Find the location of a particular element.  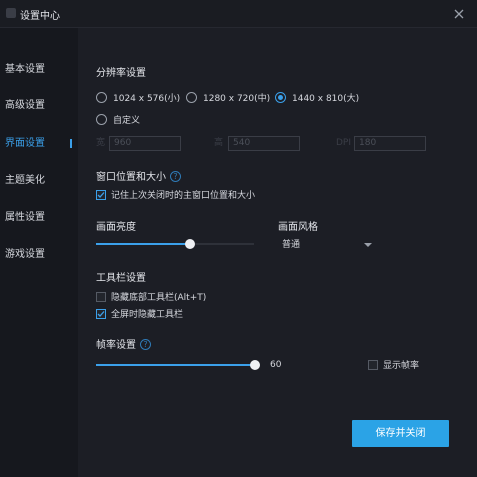

sidebar-item-label: 主题美化 is located at coordinates (25, 180).